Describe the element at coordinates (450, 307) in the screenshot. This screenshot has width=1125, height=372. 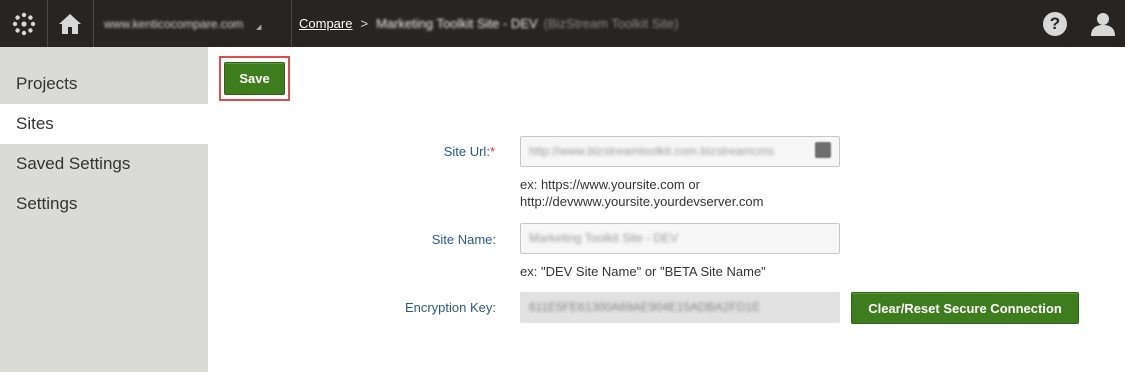
I see `encryption-key-label: Encryption Key:` at that location.